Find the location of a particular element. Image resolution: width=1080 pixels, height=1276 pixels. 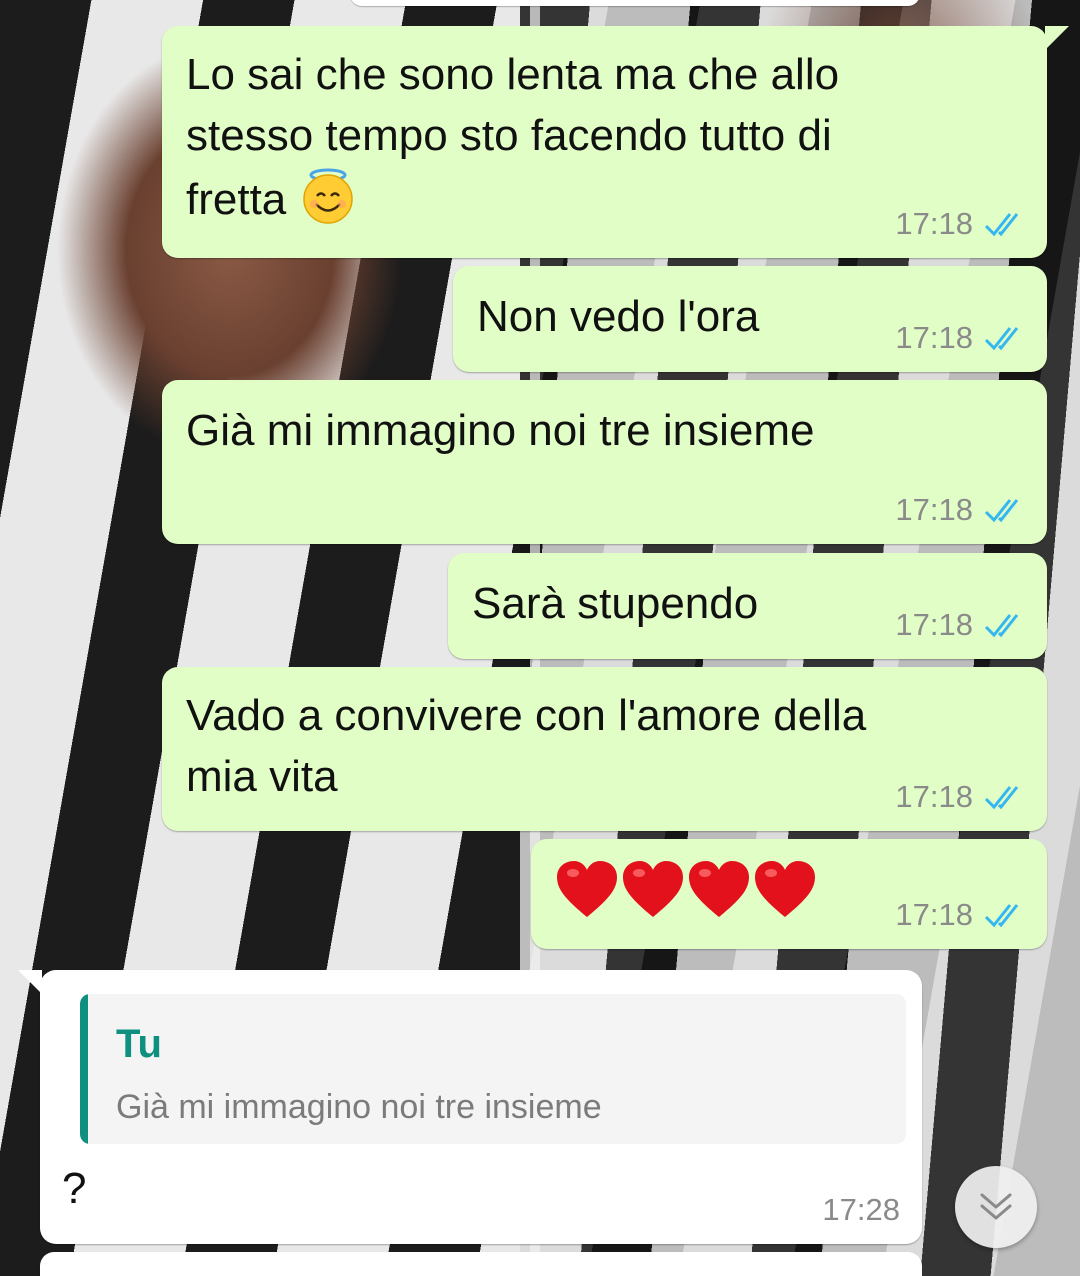

quote-accent-bar is located at coordinates (84, 1069).